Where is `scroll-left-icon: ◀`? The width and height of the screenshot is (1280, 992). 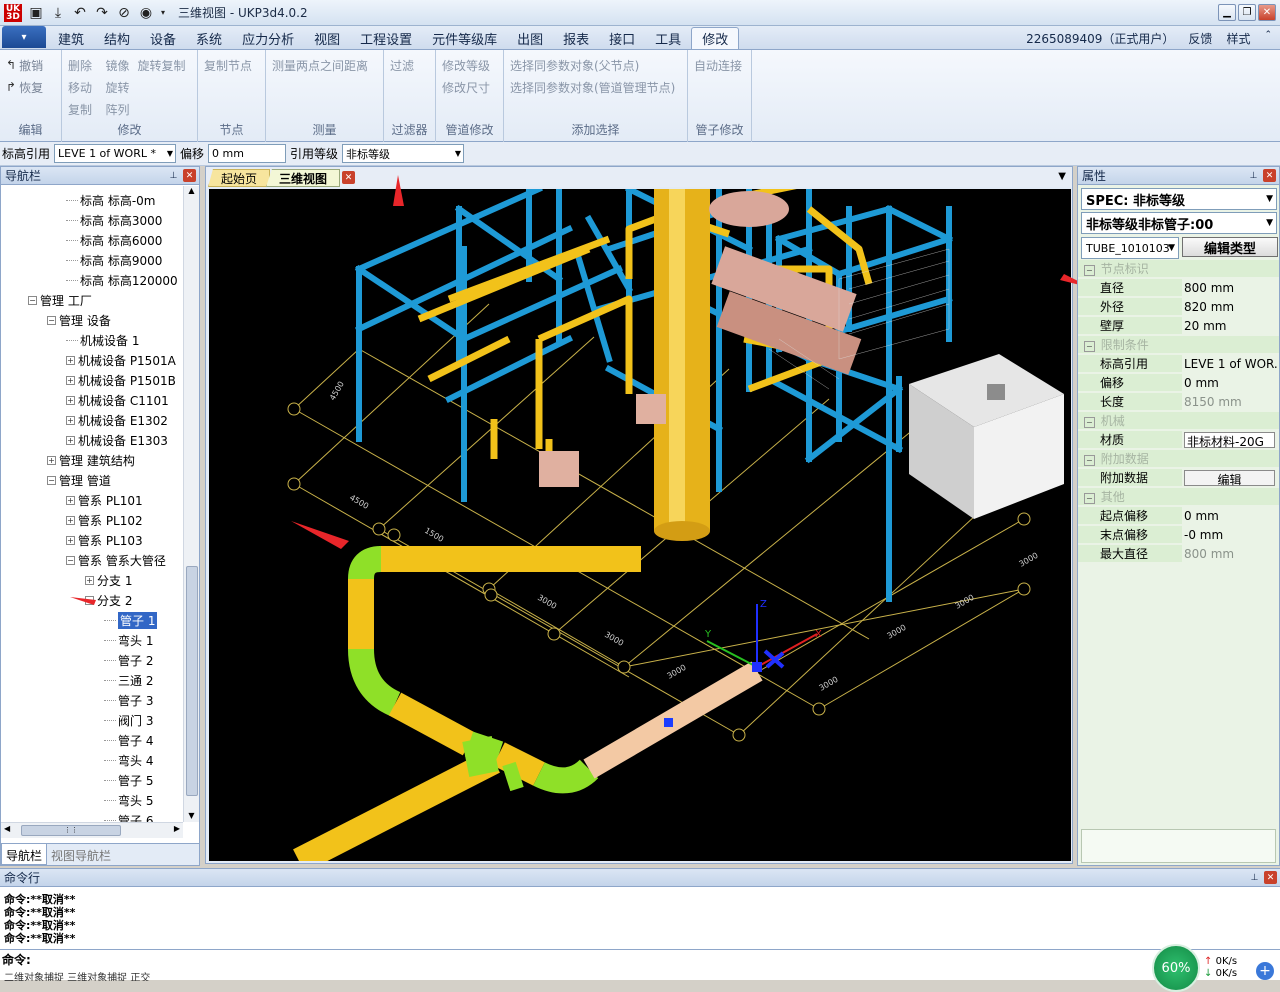 scroll-left-icon: ◀ is located at coordinates (7, 828).